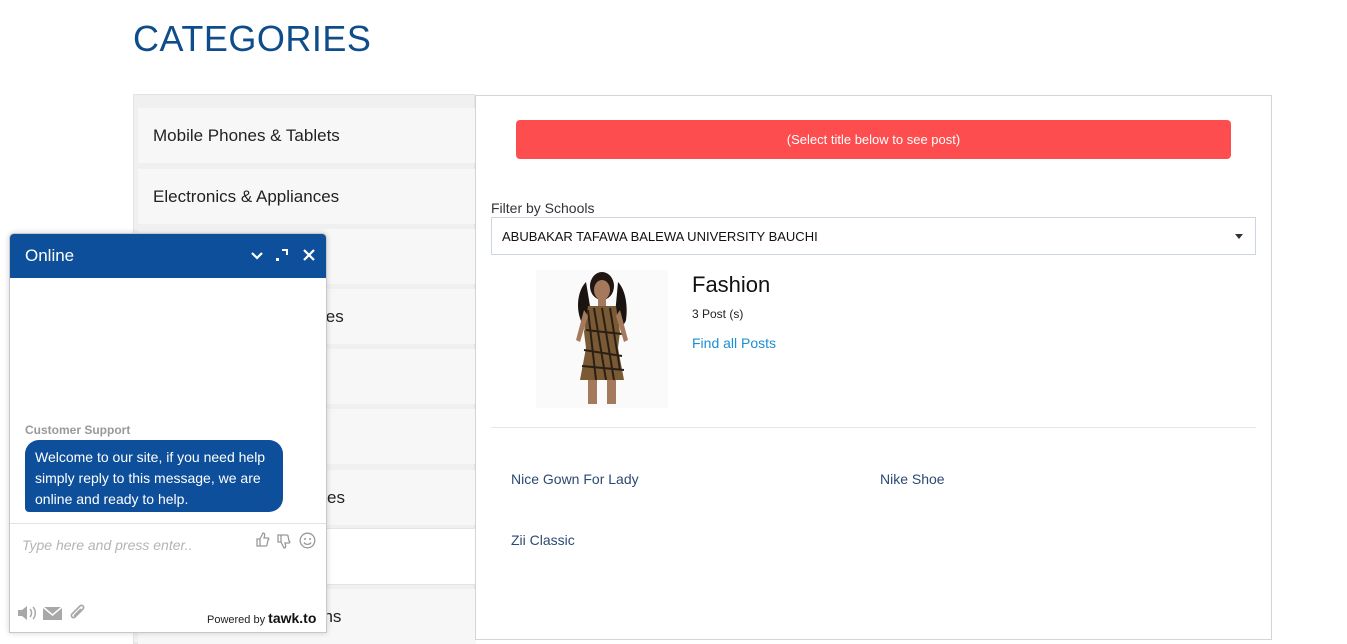 This screenshot has width=1347, height=644. I want to click on category-item-mobile-phones: Mobile Phones & Tablets, so click(307, 135).